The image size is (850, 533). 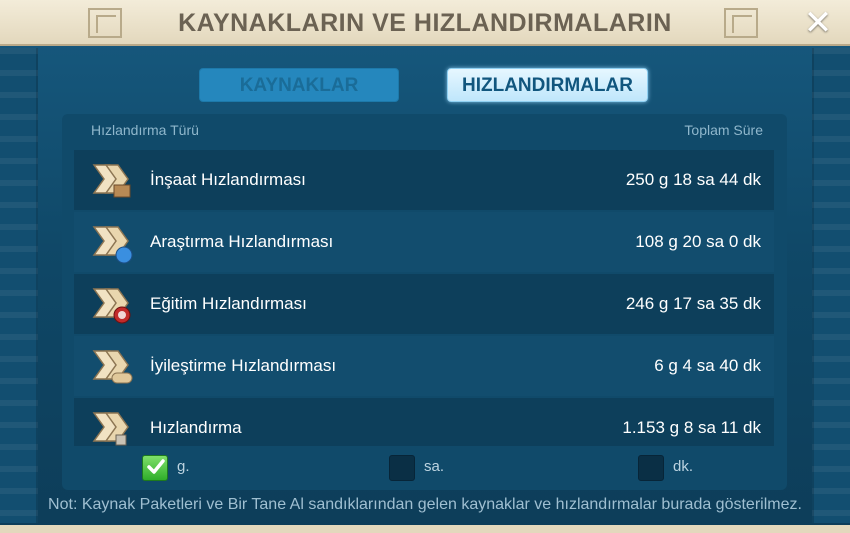 What do you see at coordinates (196, 427) in the screenshot?
I see `speedup-name: Hızlandırma` at bounding box center [196, 427].